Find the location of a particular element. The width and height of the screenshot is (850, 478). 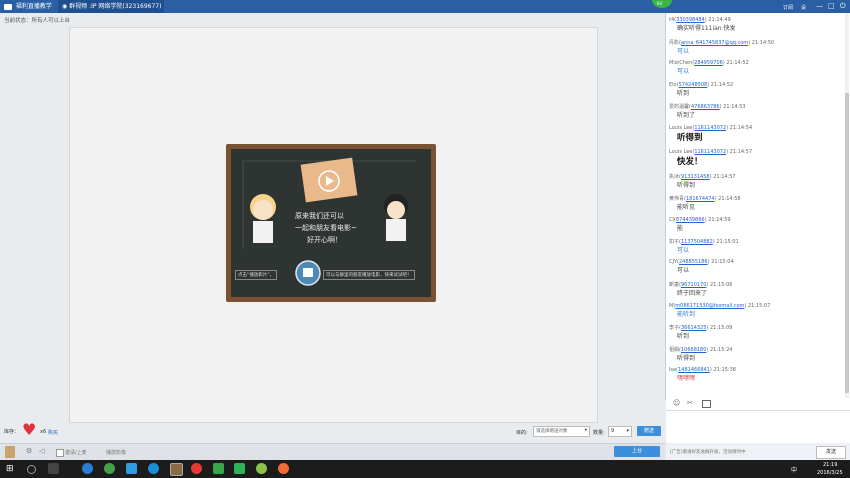

room-tab: ◉ 群视频 :IP 网络学院(323169677) is located at coordinates (111, 6).